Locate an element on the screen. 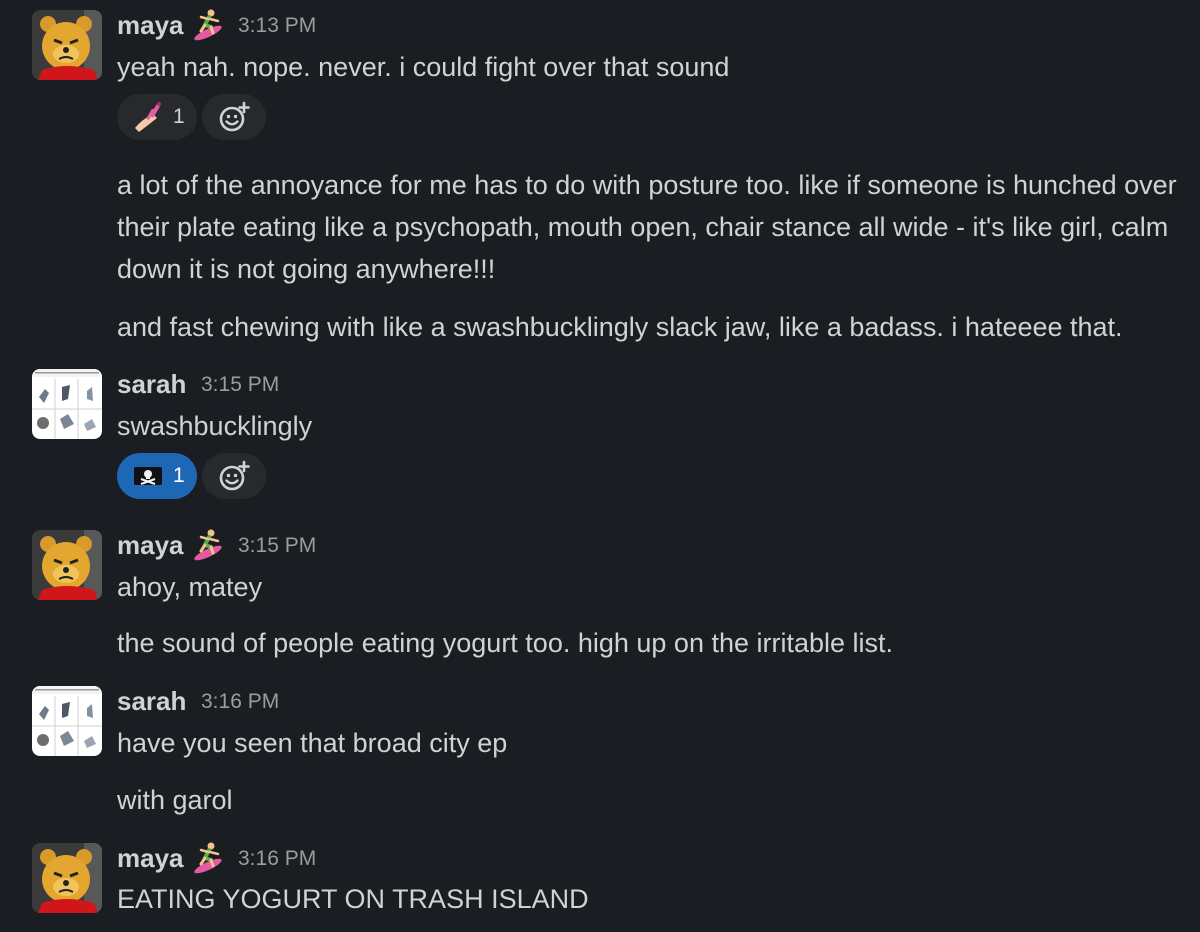 Image resolution: width=1200 pixels, height=932 pixels. pirate-flag-icon is located at coordinates (148, 476).